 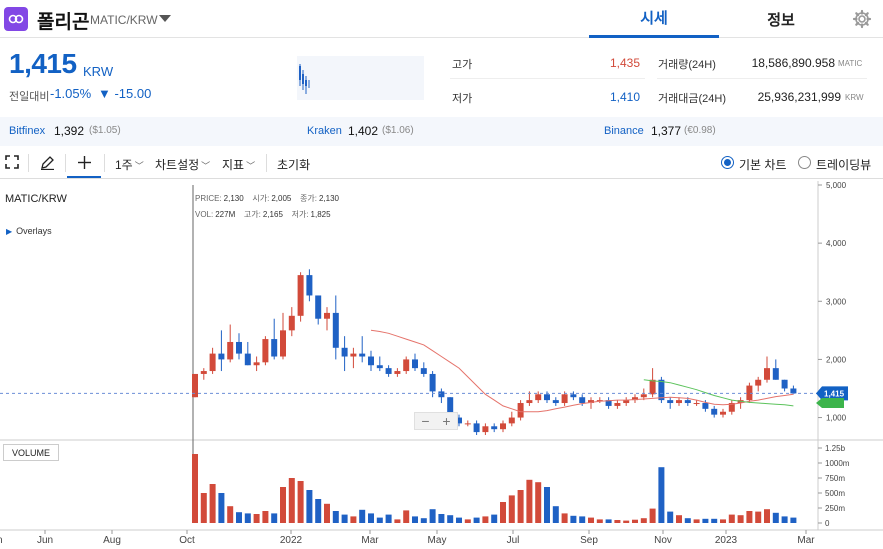 I want to click on high-value: 1,435, so click(x=624, y=63).